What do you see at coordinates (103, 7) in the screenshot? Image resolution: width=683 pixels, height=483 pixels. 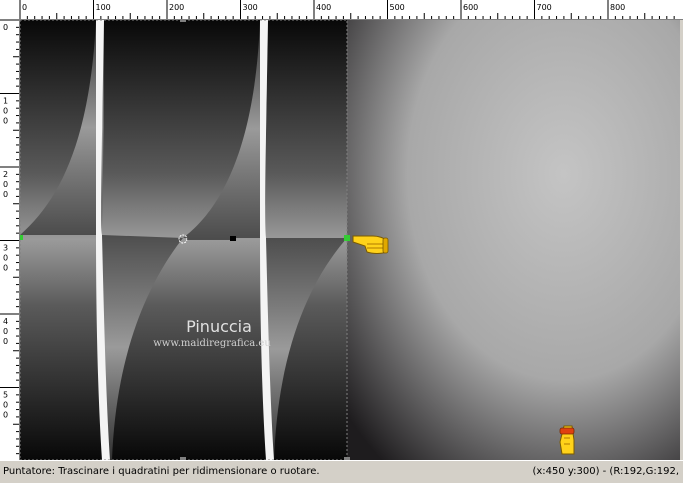 I see `ruler-label-h: 100` at bounding box center [103, 7].